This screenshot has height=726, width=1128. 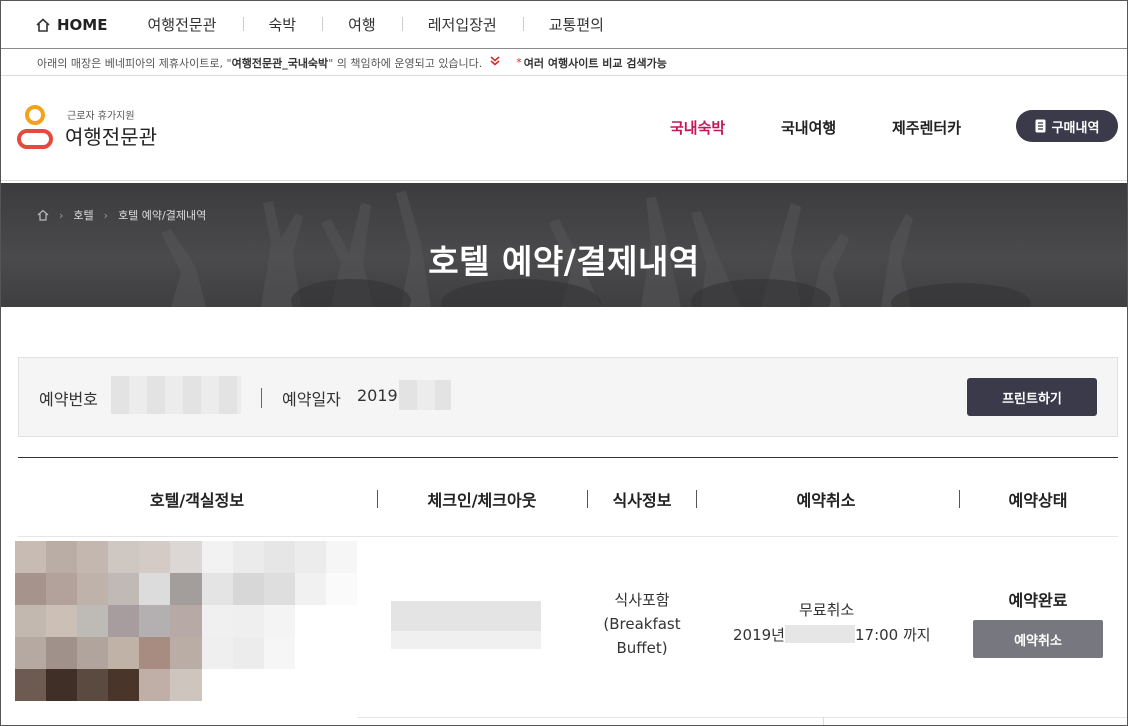 I want to click on cancel-deadline-time: 17:00 까지, so click(x=892, y=635).